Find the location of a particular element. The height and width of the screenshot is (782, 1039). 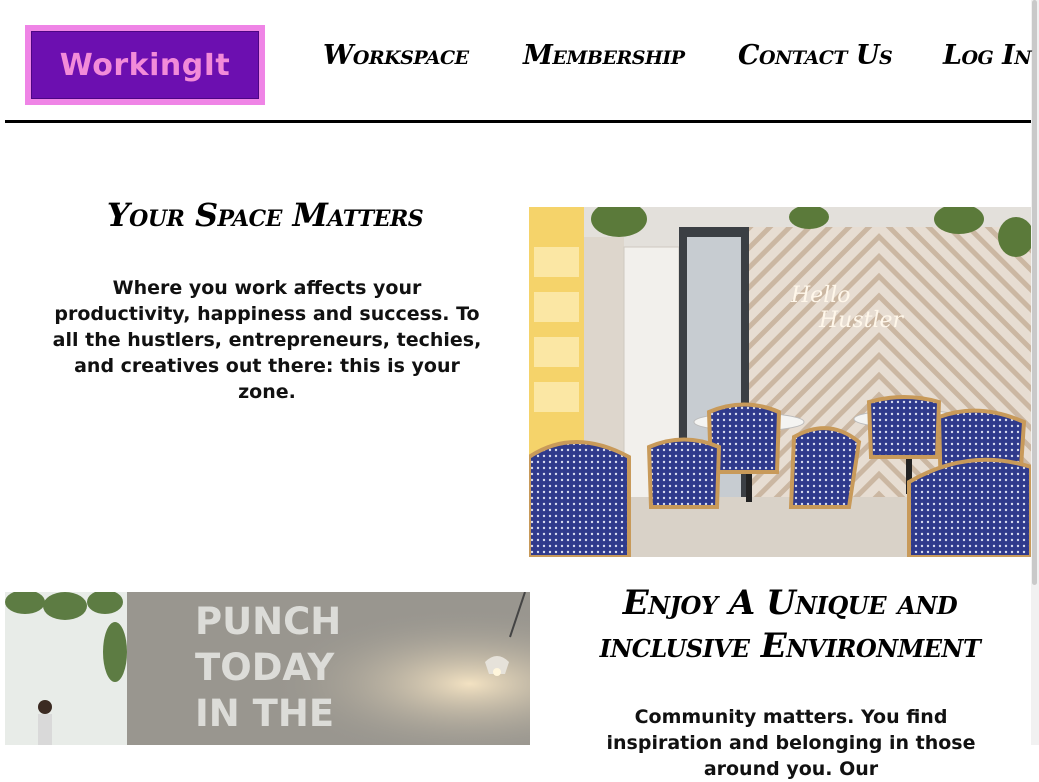

wall-text-in-the: IN THE is located at coordinates (264, 713).